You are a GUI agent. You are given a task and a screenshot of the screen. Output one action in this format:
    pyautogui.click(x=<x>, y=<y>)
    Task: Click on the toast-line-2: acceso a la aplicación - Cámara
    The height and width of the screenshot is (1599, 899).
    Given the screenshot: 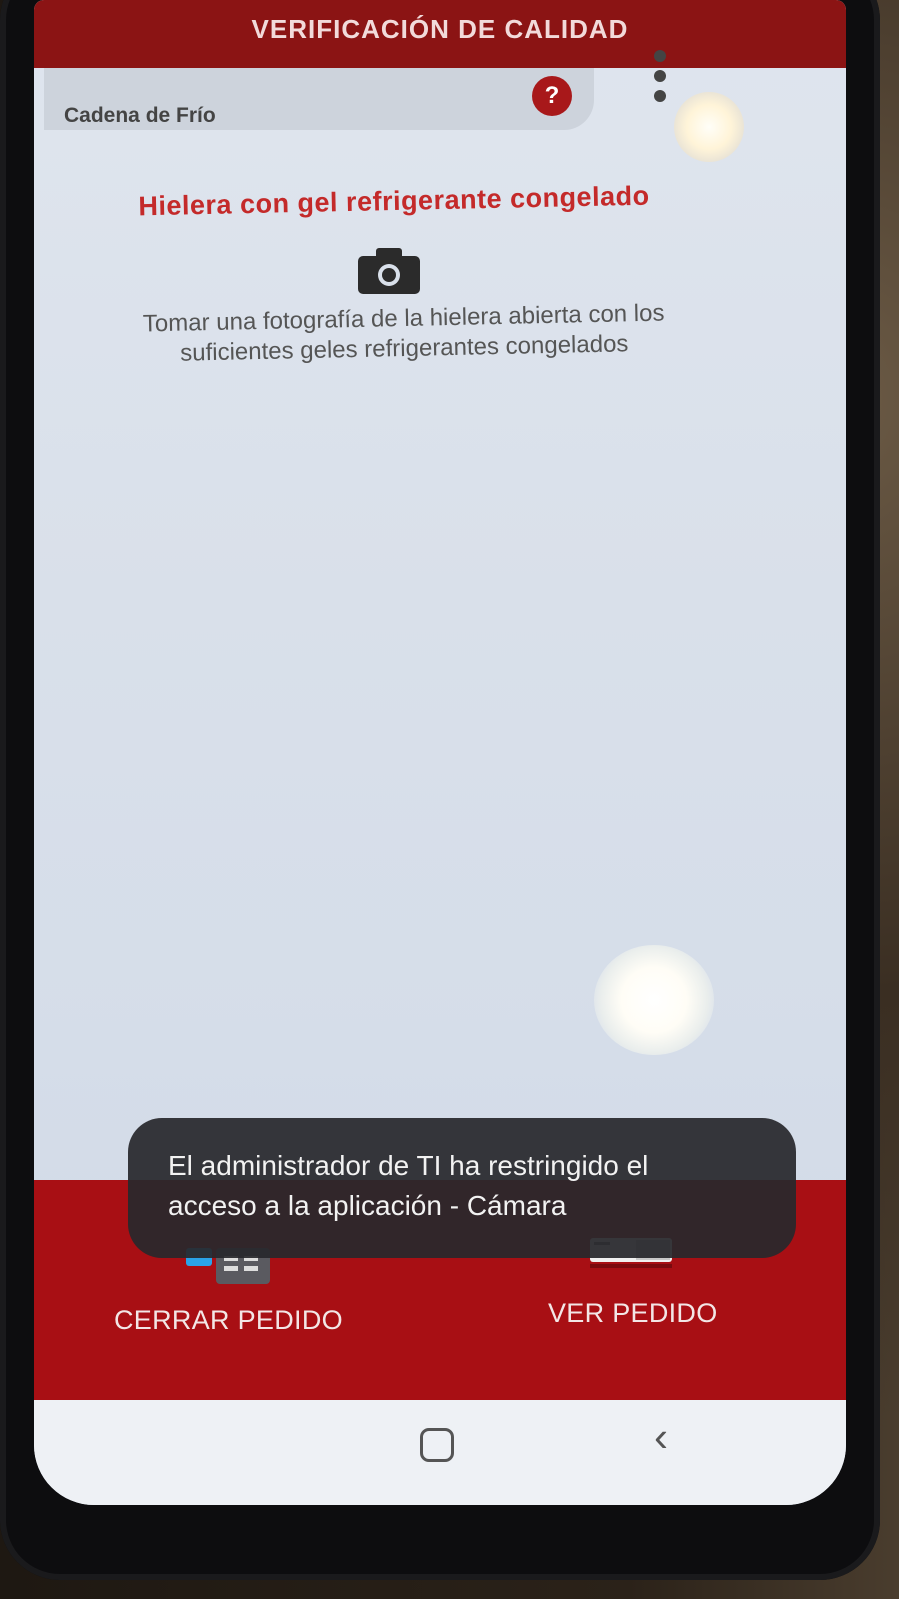 What is the action you would take?
    pyautogui.click(x=367, y=1205)
    